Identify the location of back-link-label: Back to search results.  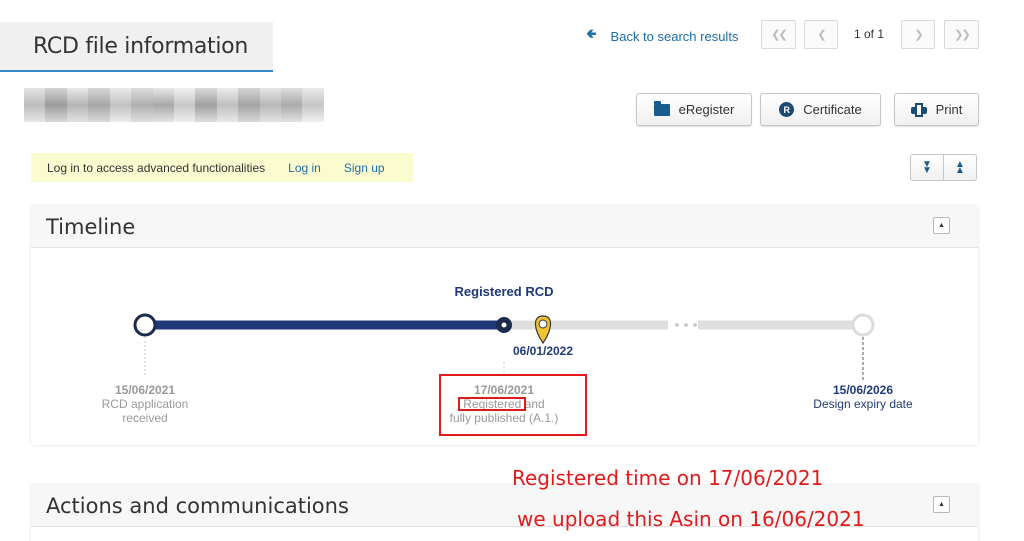
(674, 36).